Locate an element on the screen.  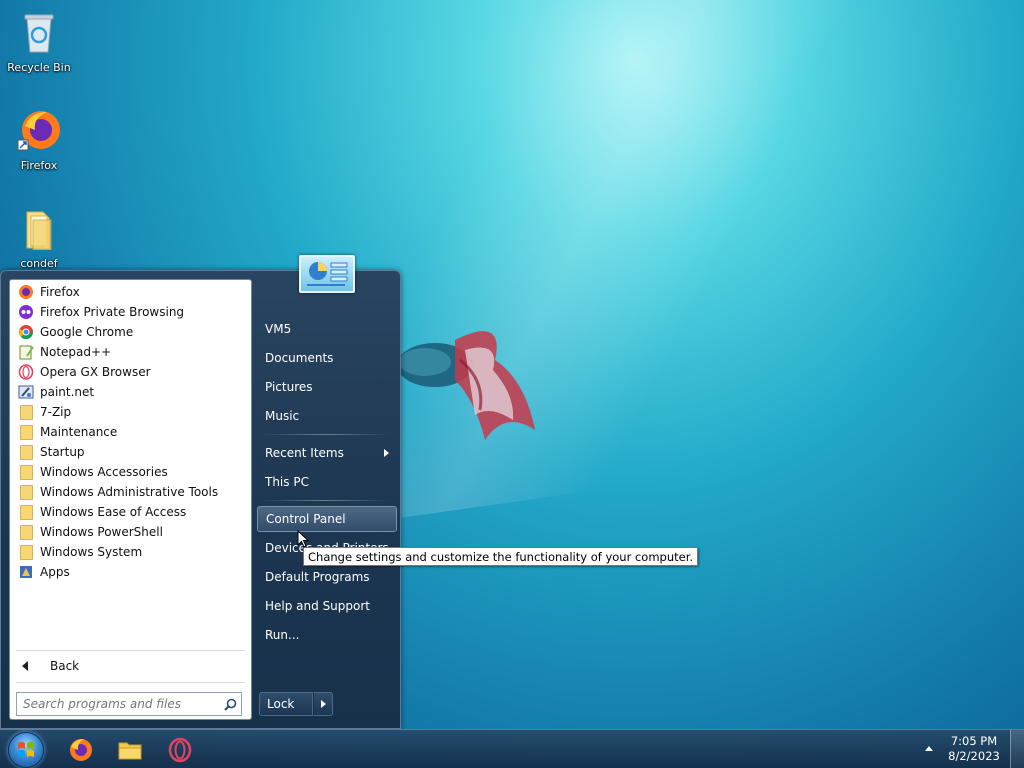
lock-button: Lock is located at coordinates (286, 704).